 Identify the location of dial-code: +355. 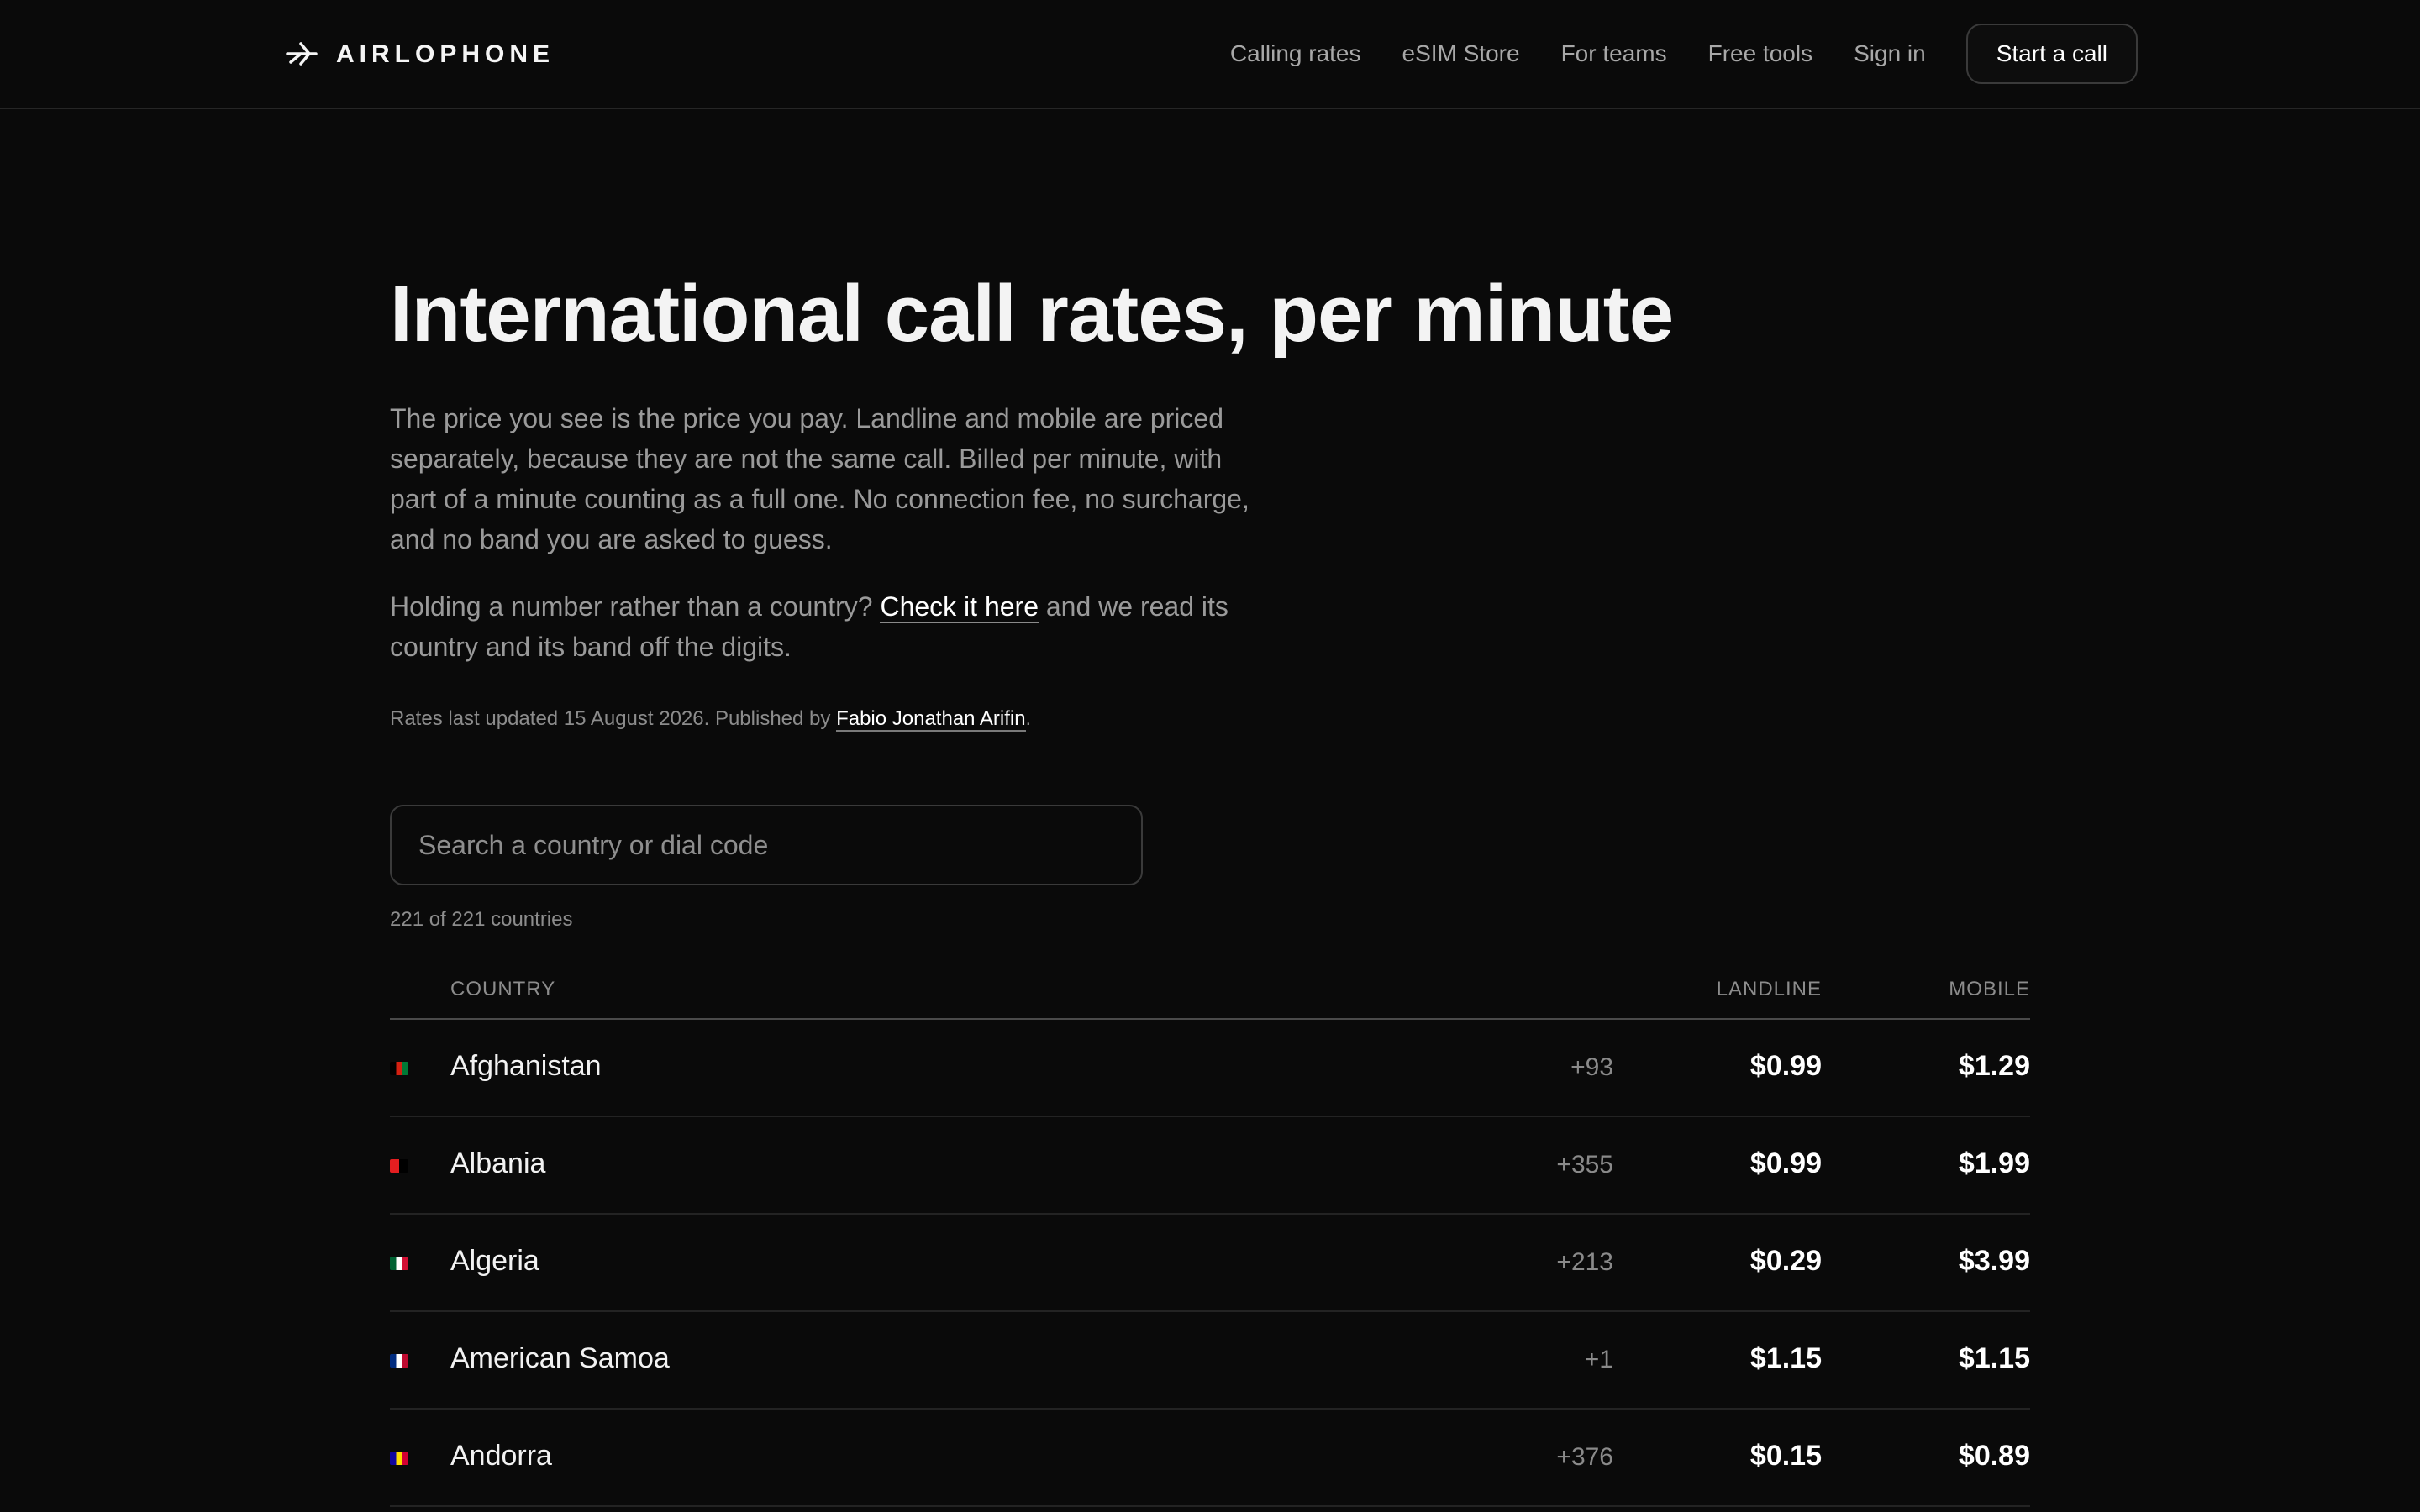
(1585, 1165).